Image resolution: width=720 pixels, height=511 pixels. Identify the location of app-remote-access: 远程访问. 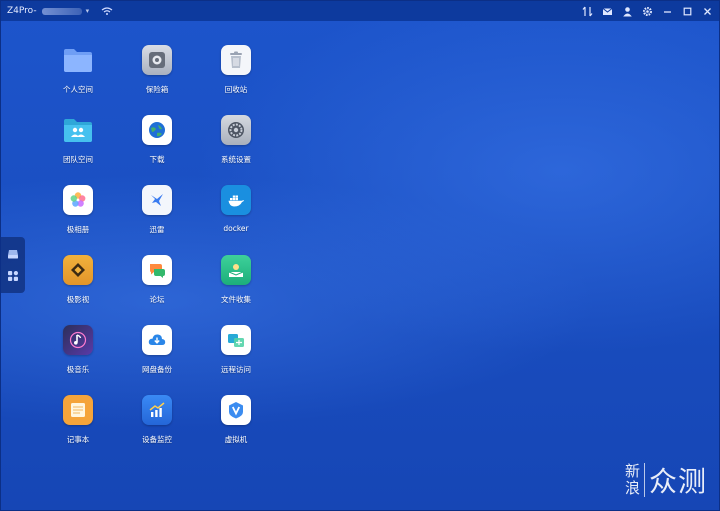
(236, 357).